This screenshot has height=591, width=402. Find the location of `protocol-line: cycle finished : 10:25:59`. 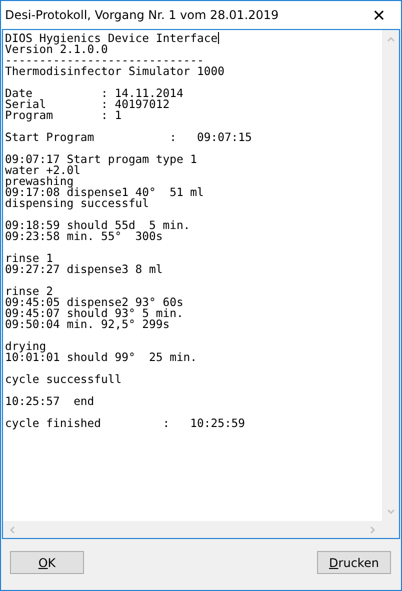

protocol-line: cycle finished : 10:25:59 is located at coordinates (125, 423).